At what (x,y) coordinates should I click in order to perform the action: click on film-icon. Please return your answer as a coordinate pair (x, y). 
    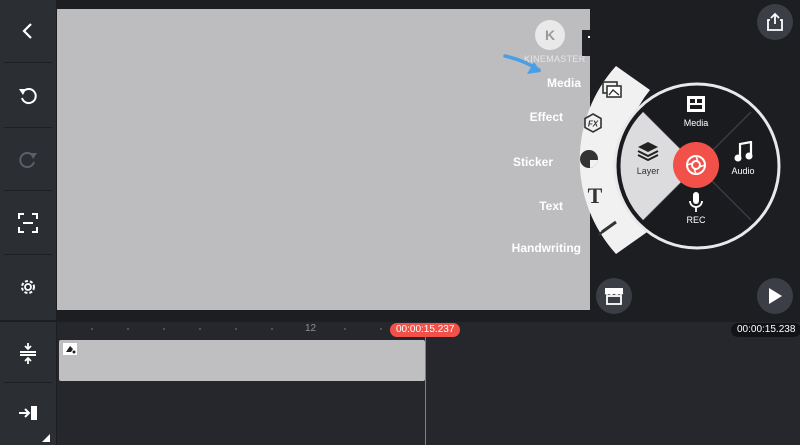
    Looking at the image, I should click on (696, 104).